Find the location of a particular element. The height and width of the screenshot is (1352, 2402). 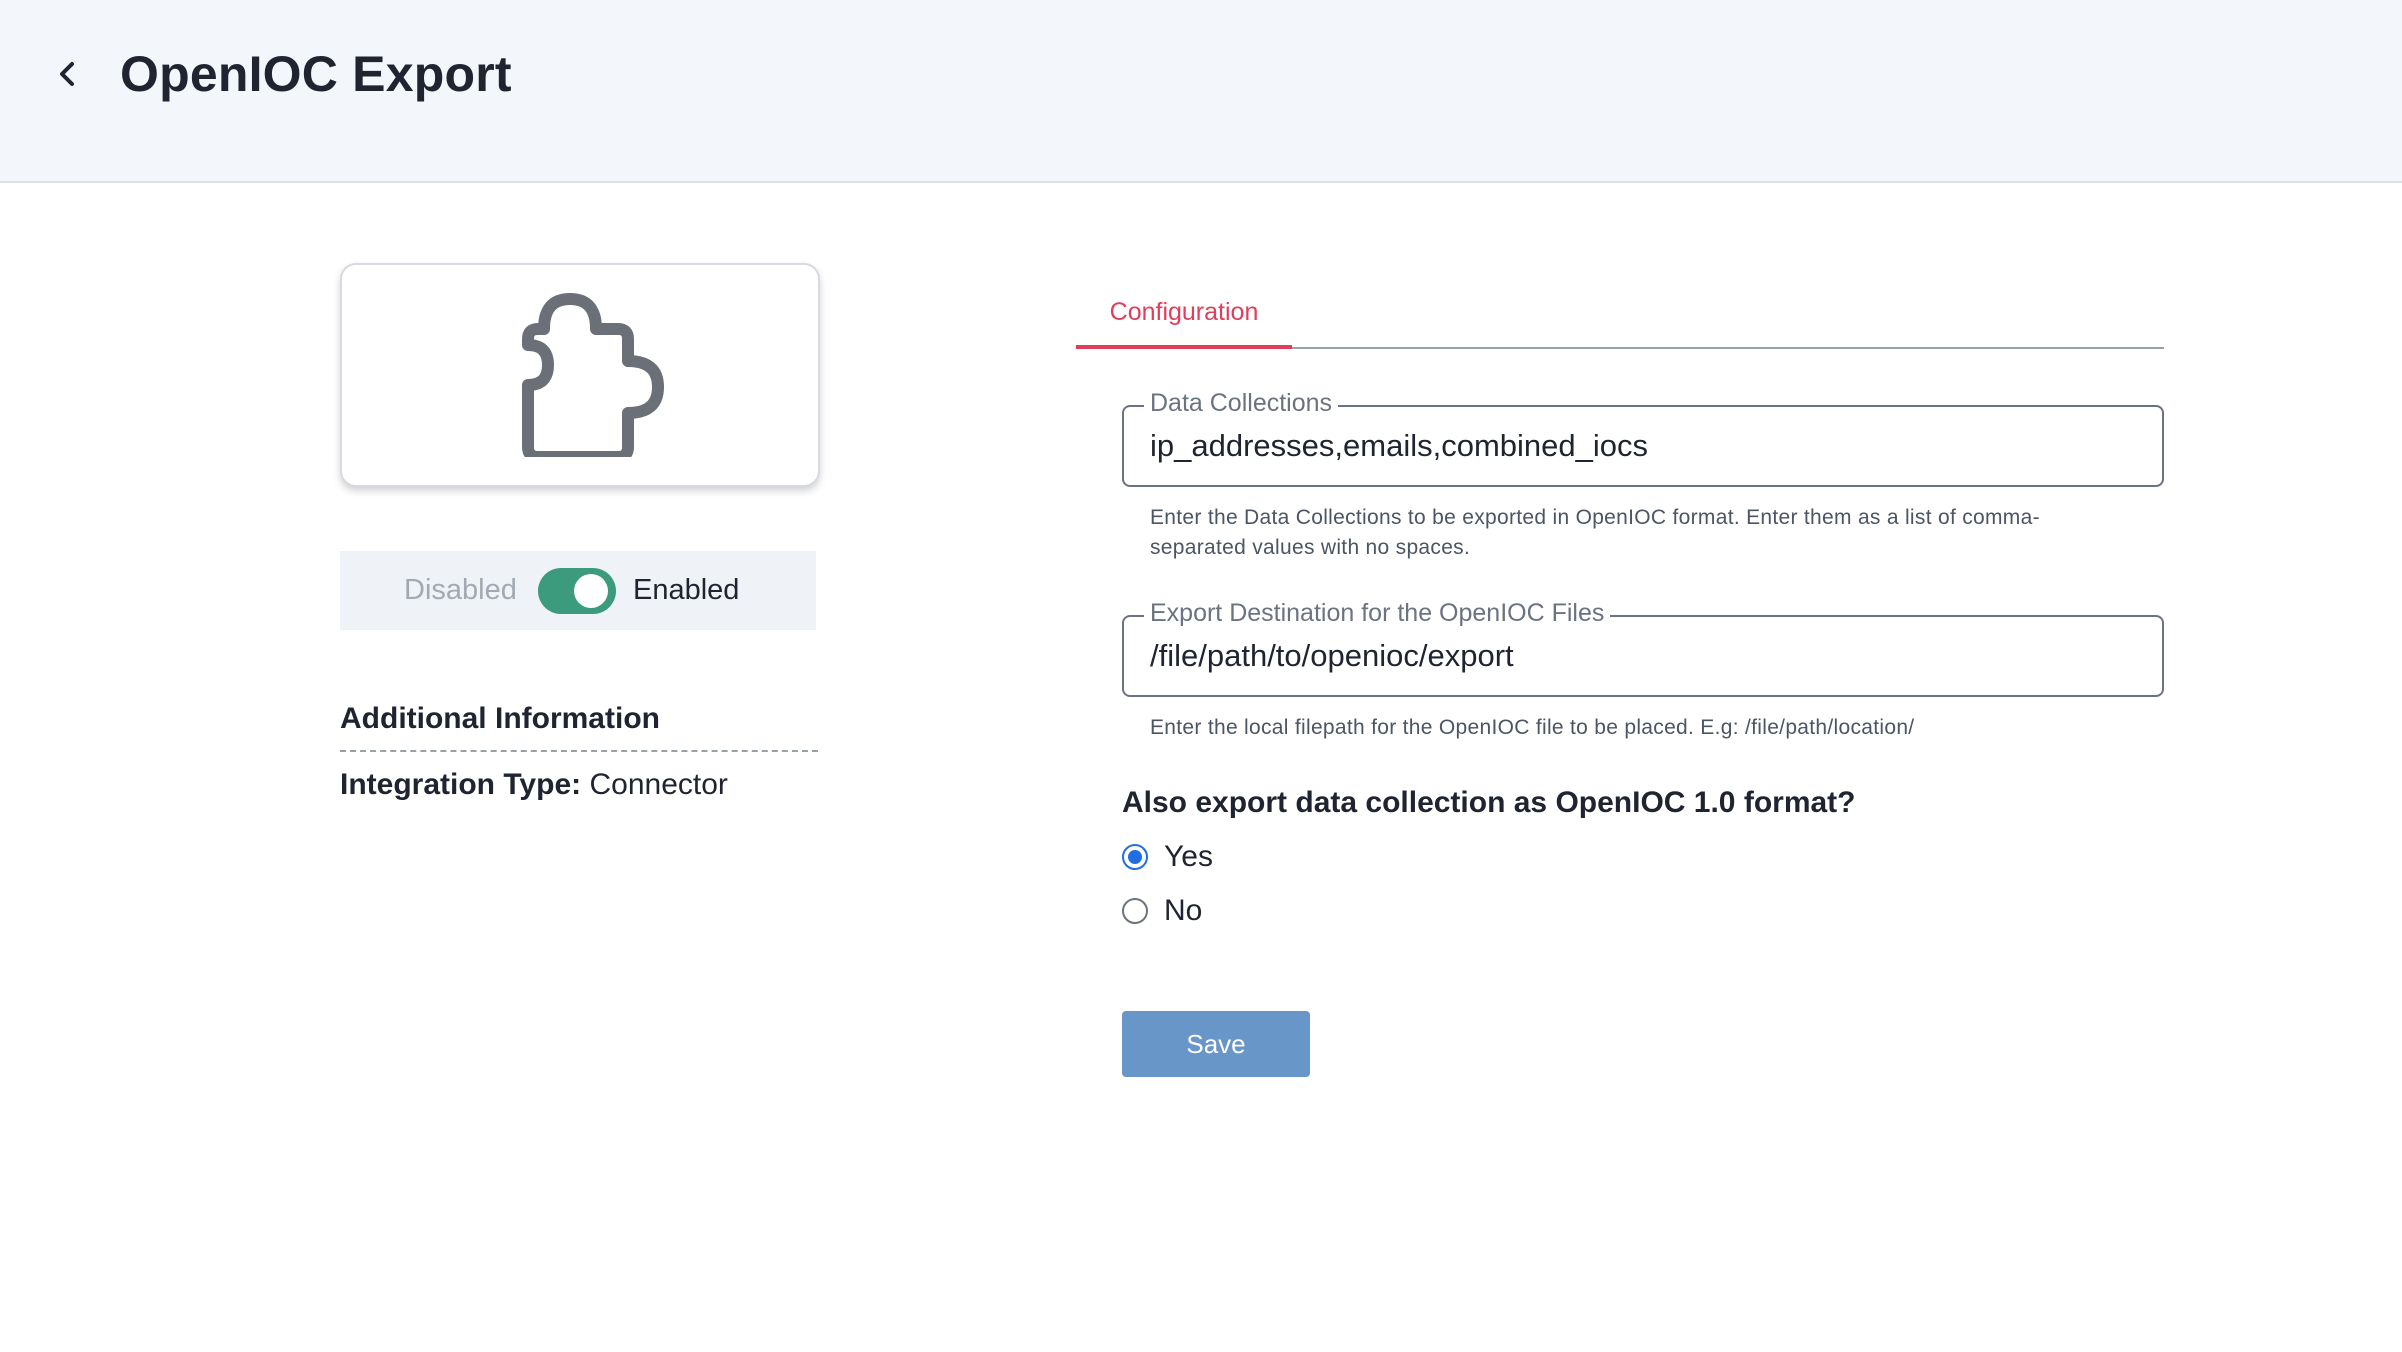

radio-no-button is located at coordinates (1135, 911).